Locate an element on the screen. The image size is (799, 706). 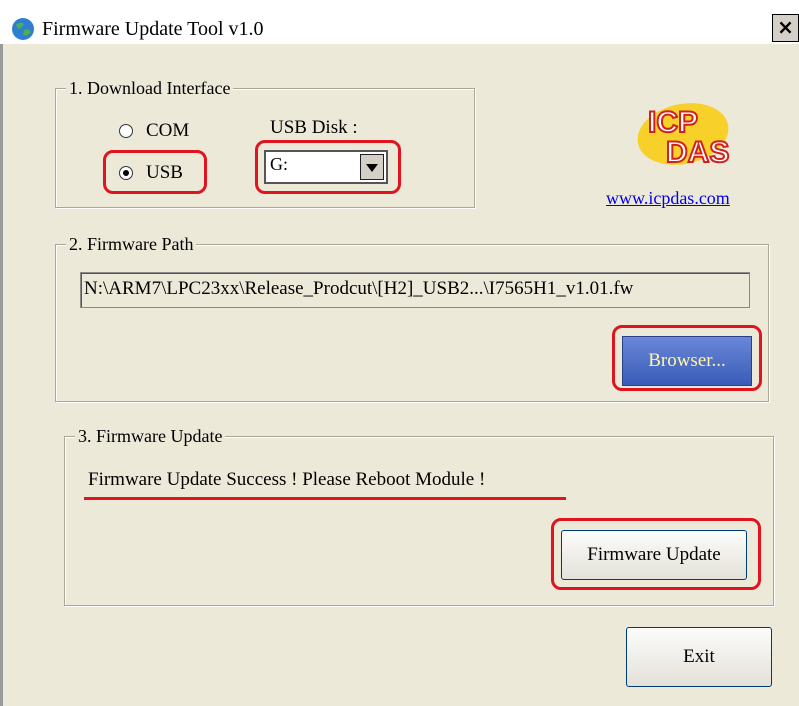
logo-text-top: ICP is located at coordinates (673, 122).